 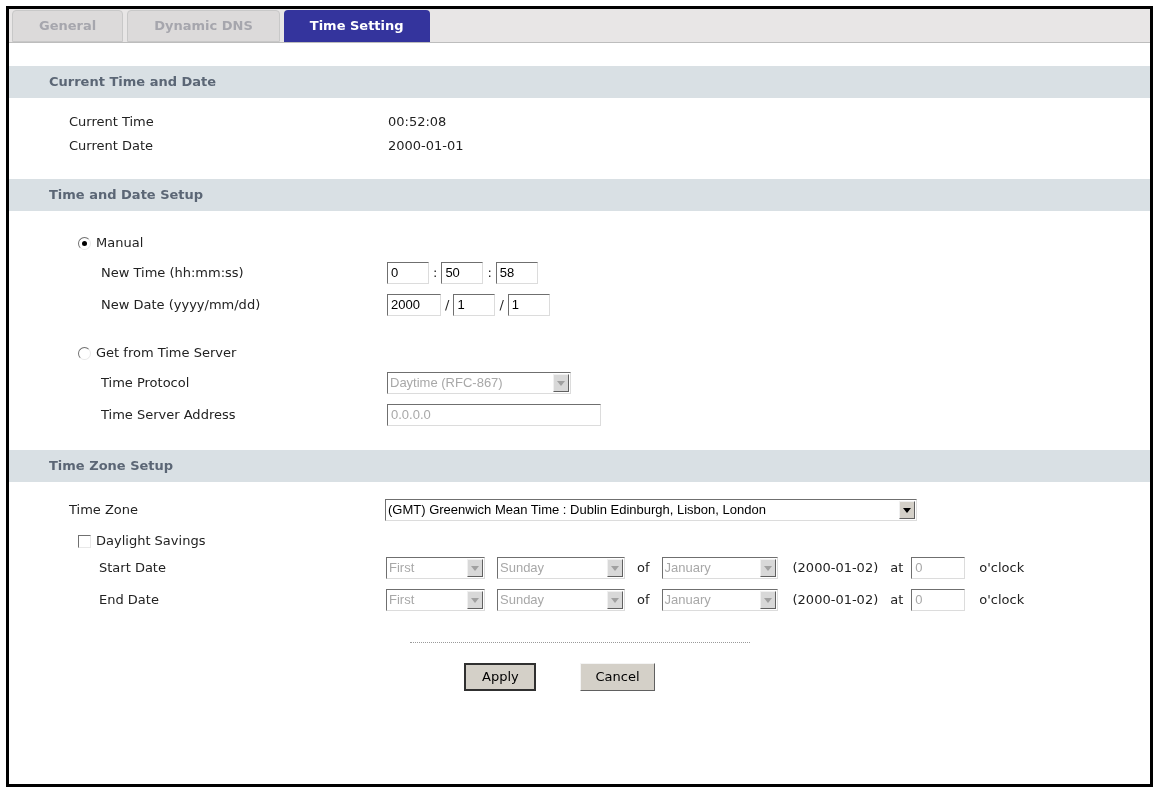 I want to click on dropdown: (GMT) Greenwich Mean Time : Dublin Edinburgh, Lisbon, London, so click(x=651, y=510).